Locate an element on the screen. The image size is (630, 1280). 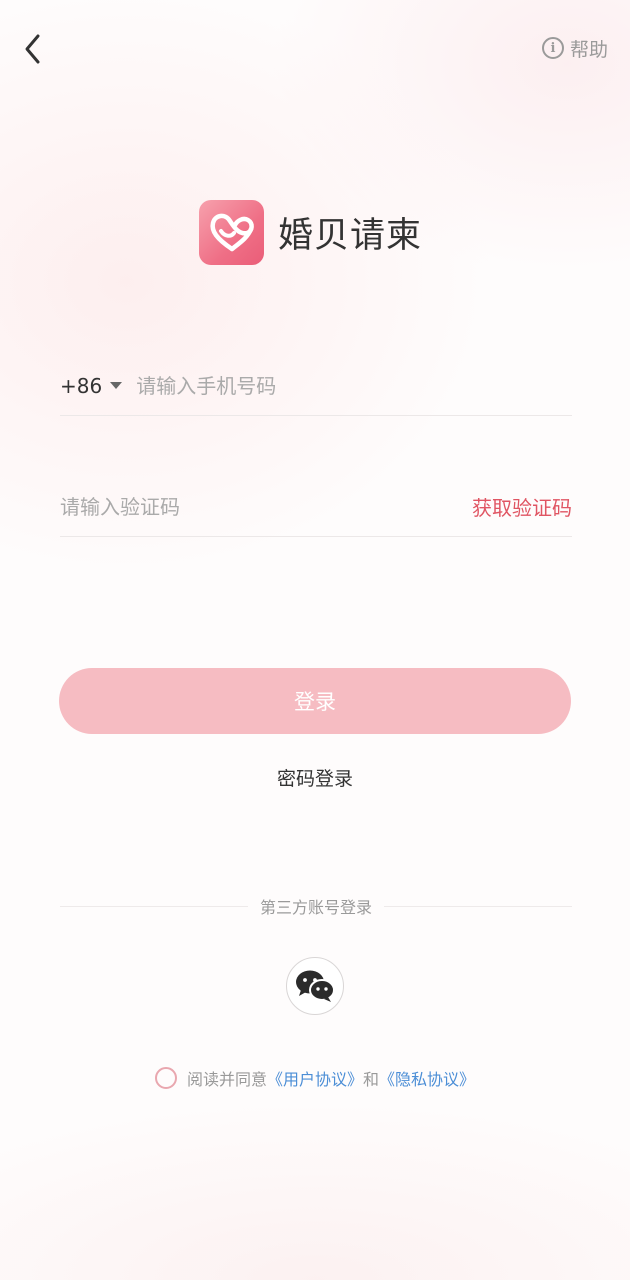
phone-field: +86 is located at coordinates (316, 386).